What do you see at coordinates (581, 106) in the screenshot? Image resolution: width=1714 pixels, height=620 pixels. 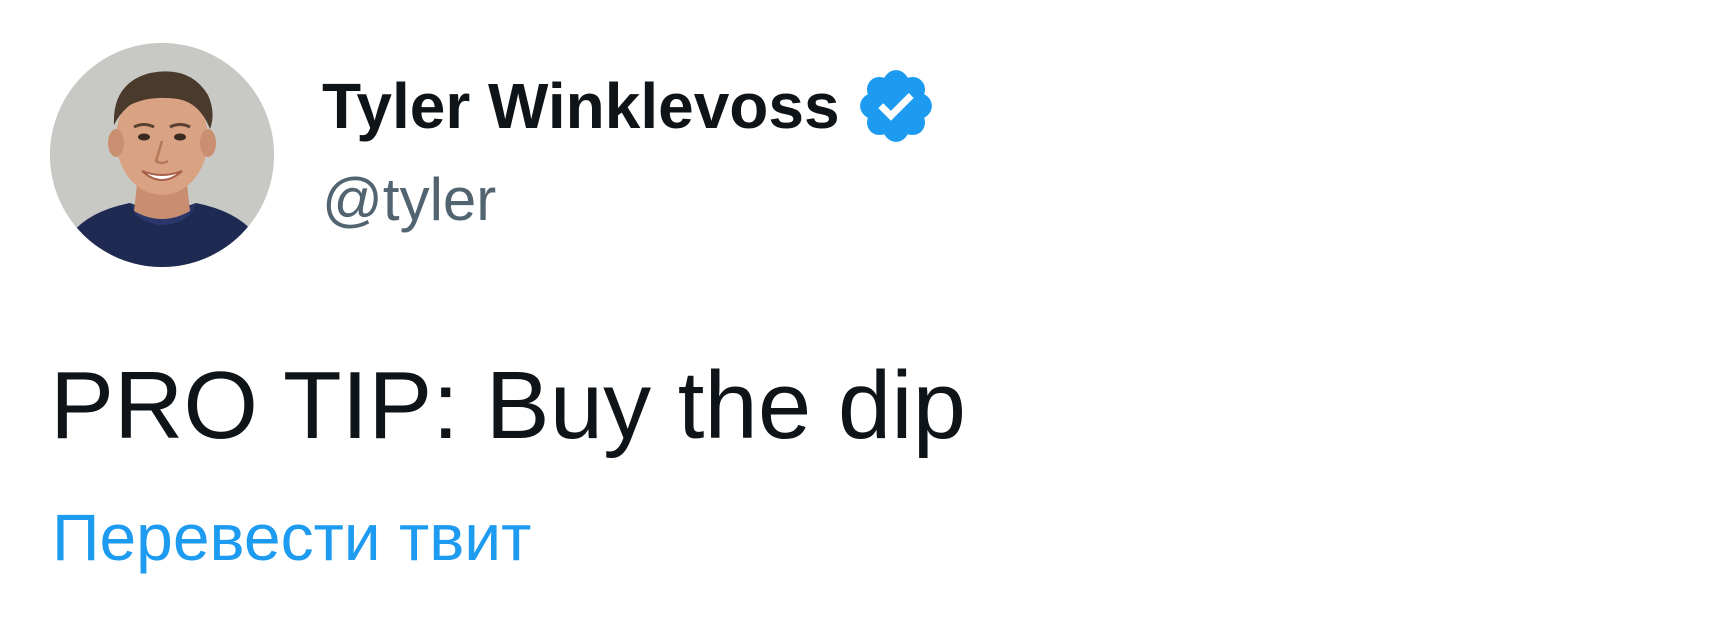 I see `author-display-name: Tyler Winklevoss` at bounding box center [581, 106].